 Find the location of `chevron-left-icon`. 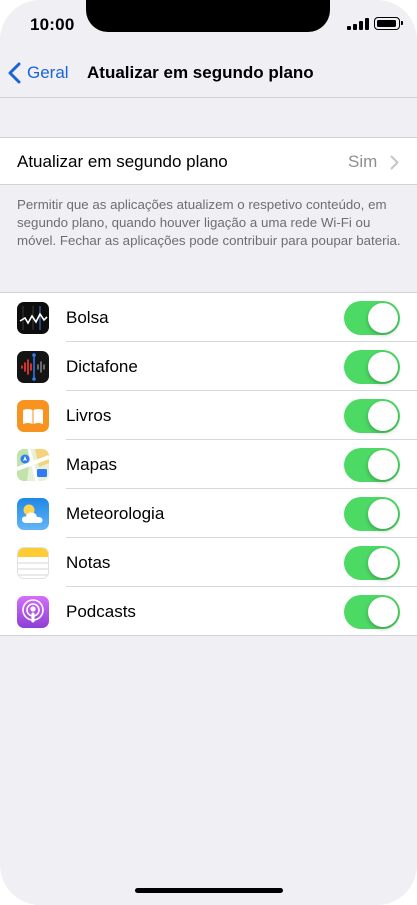

chevron-left-icon is located at coordinates (14, 73).